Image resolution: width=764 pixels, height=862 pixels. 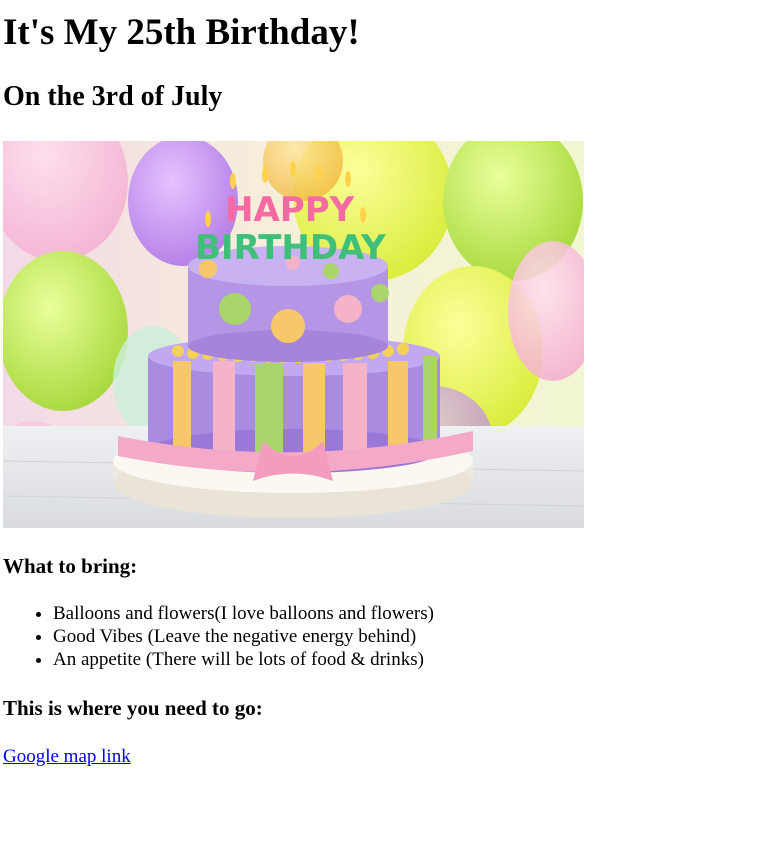 What do you see at coordinates (290, 210) in the screenshot?
I see `svg-text: HAPPY` at bounding box center [290, 210].